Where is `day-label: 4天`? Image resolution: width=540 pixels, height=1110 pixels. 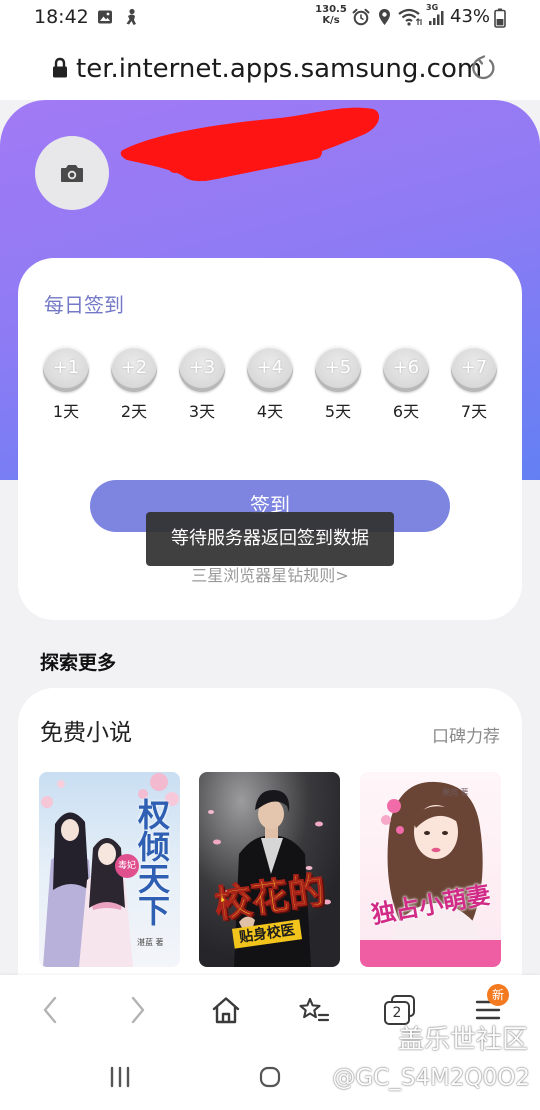 day-label: 4天 is located at coordinates (270, 411).